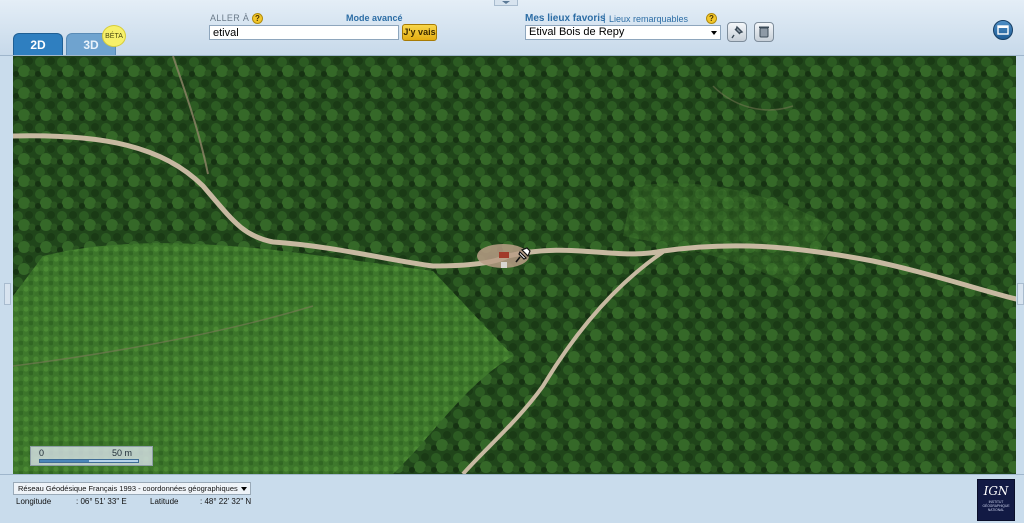 The width and height of the screenshot is (1024, 523). I want to click on go-button: J'y vais, so click(419, 32).